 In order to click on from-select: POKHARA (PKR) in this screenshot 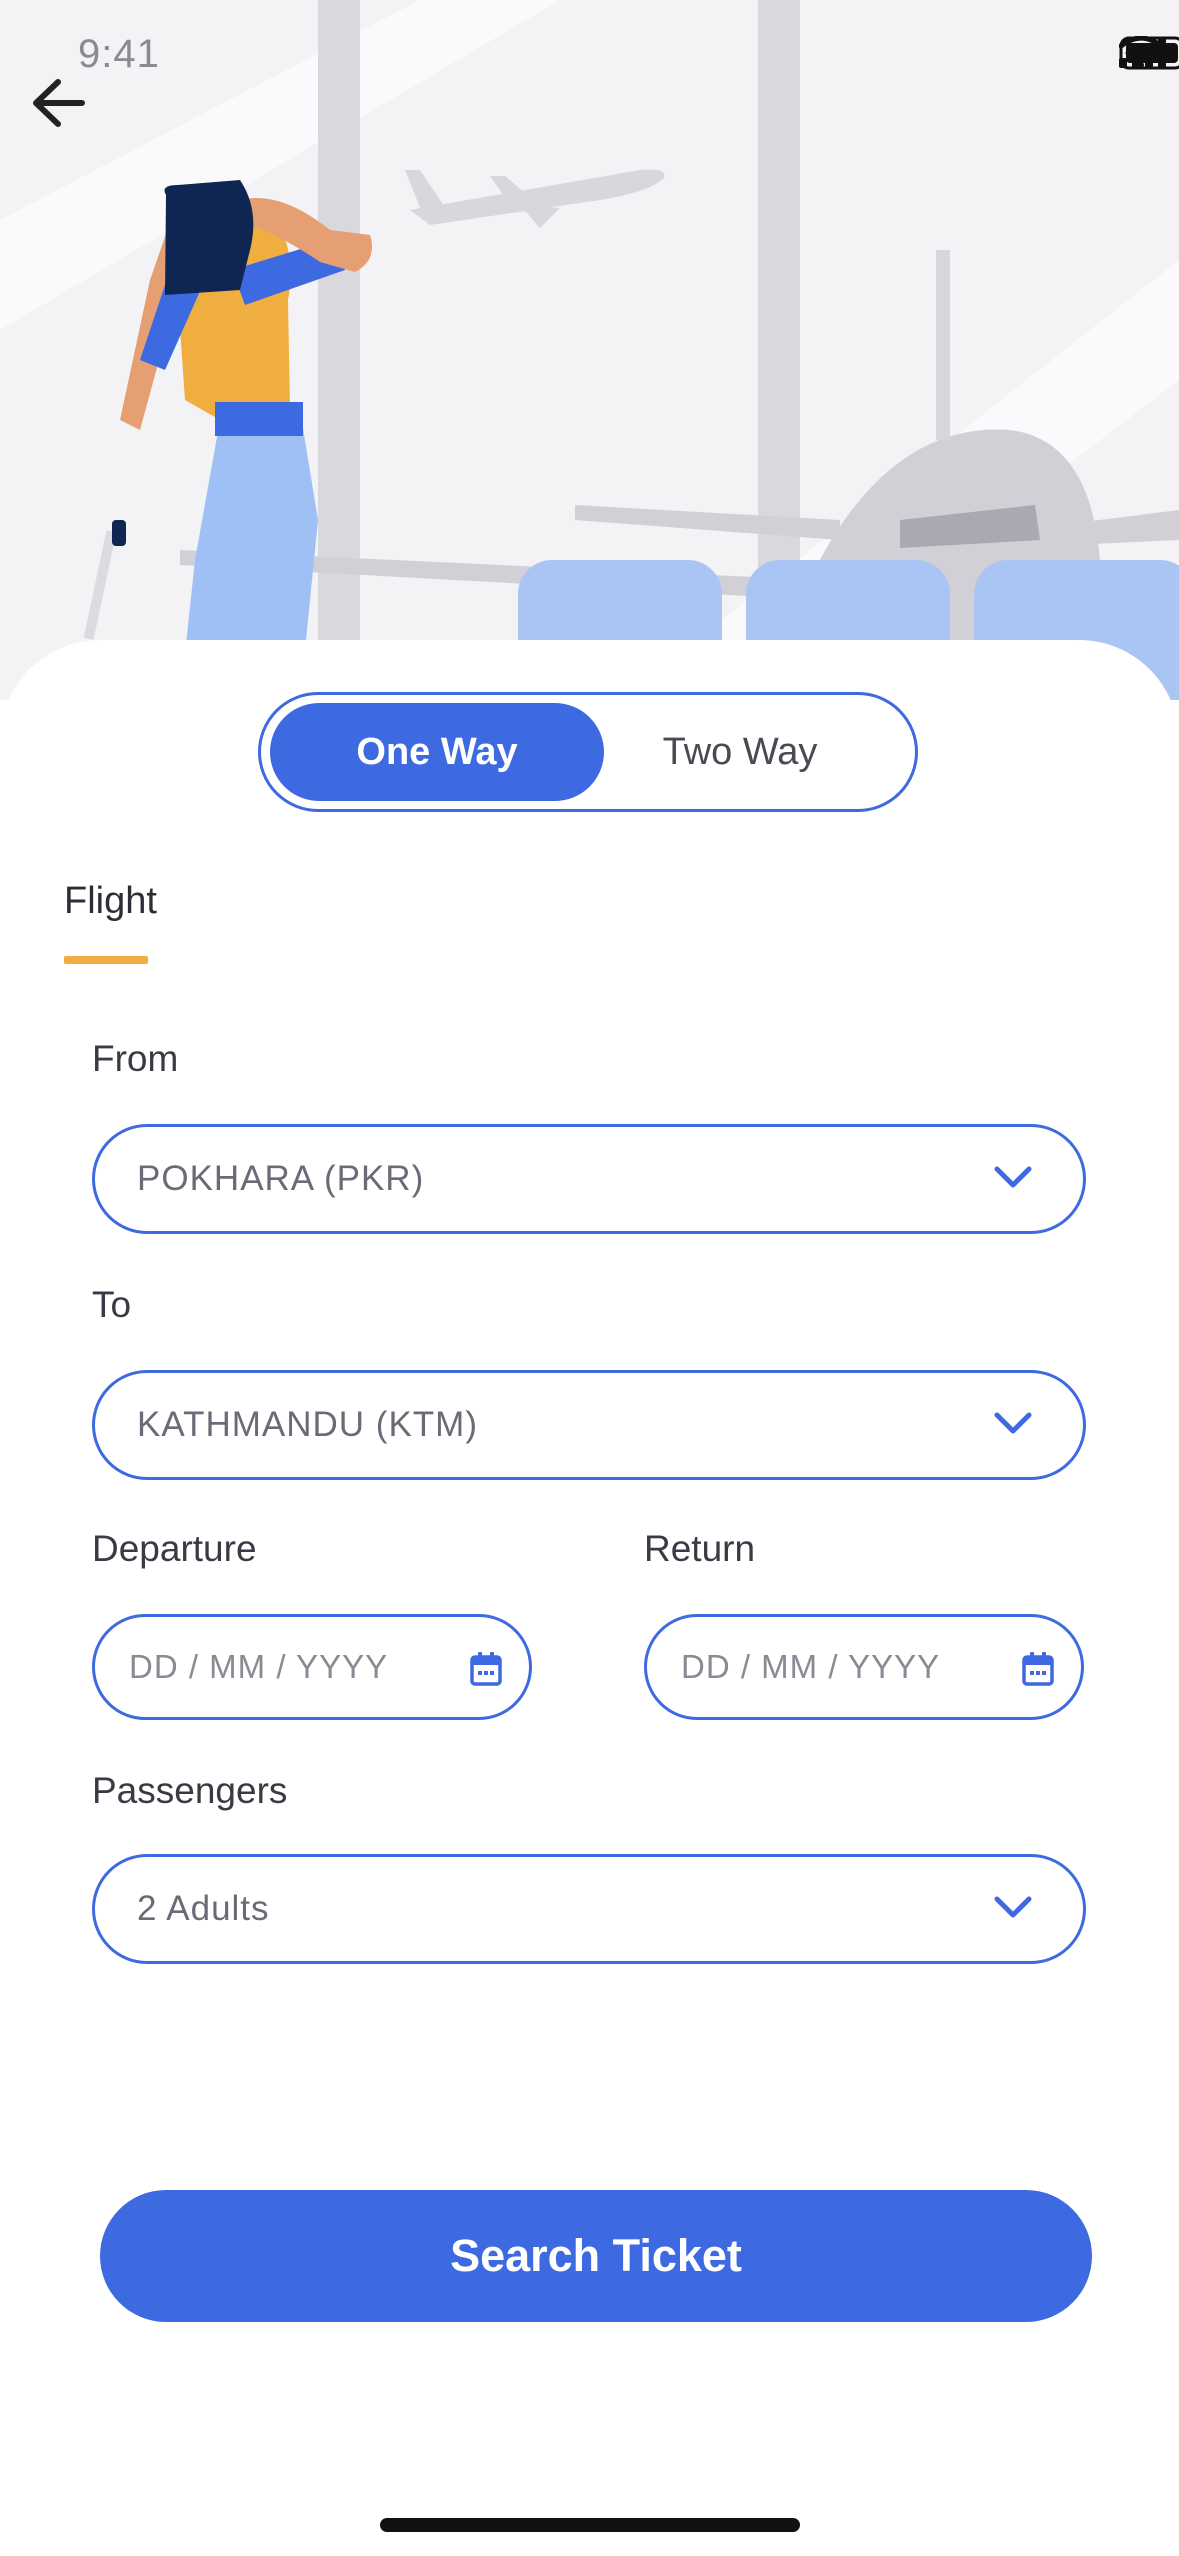, I will do `click(589, 1179)`.